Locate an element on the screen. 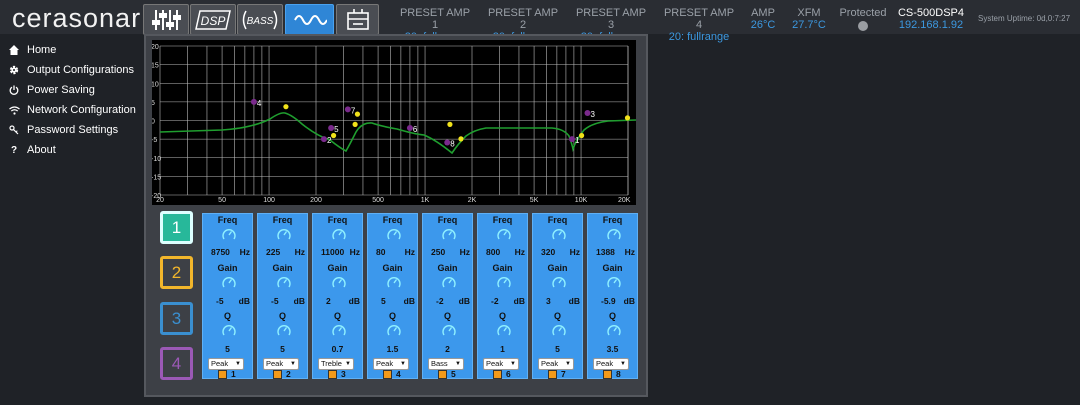 This screenshot has width=1080, height=405. q-value: 1.5 is located at coordinates (392, 349).